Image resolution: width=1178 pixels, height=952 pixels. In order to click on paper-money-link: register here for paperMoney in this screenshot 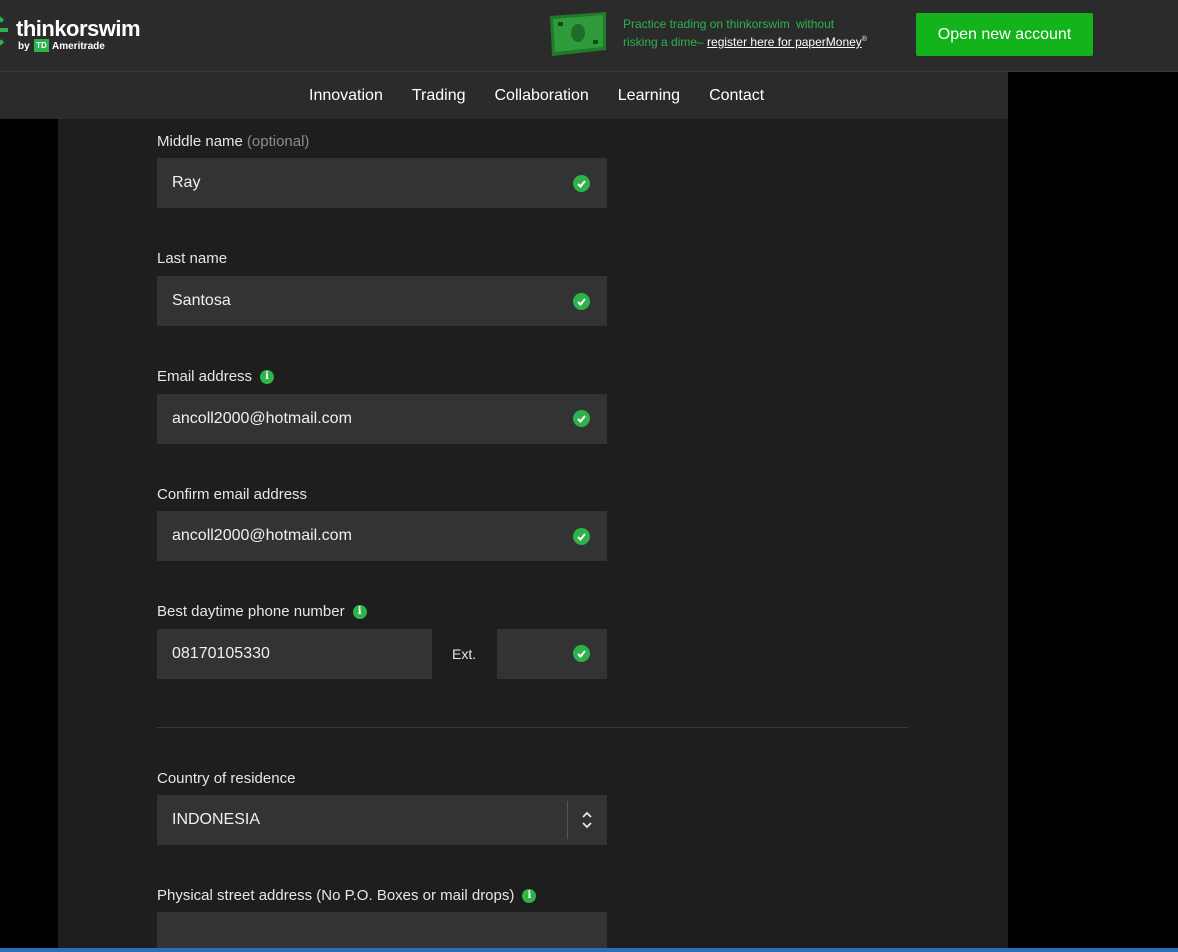, I will do `click(784, 42)`.